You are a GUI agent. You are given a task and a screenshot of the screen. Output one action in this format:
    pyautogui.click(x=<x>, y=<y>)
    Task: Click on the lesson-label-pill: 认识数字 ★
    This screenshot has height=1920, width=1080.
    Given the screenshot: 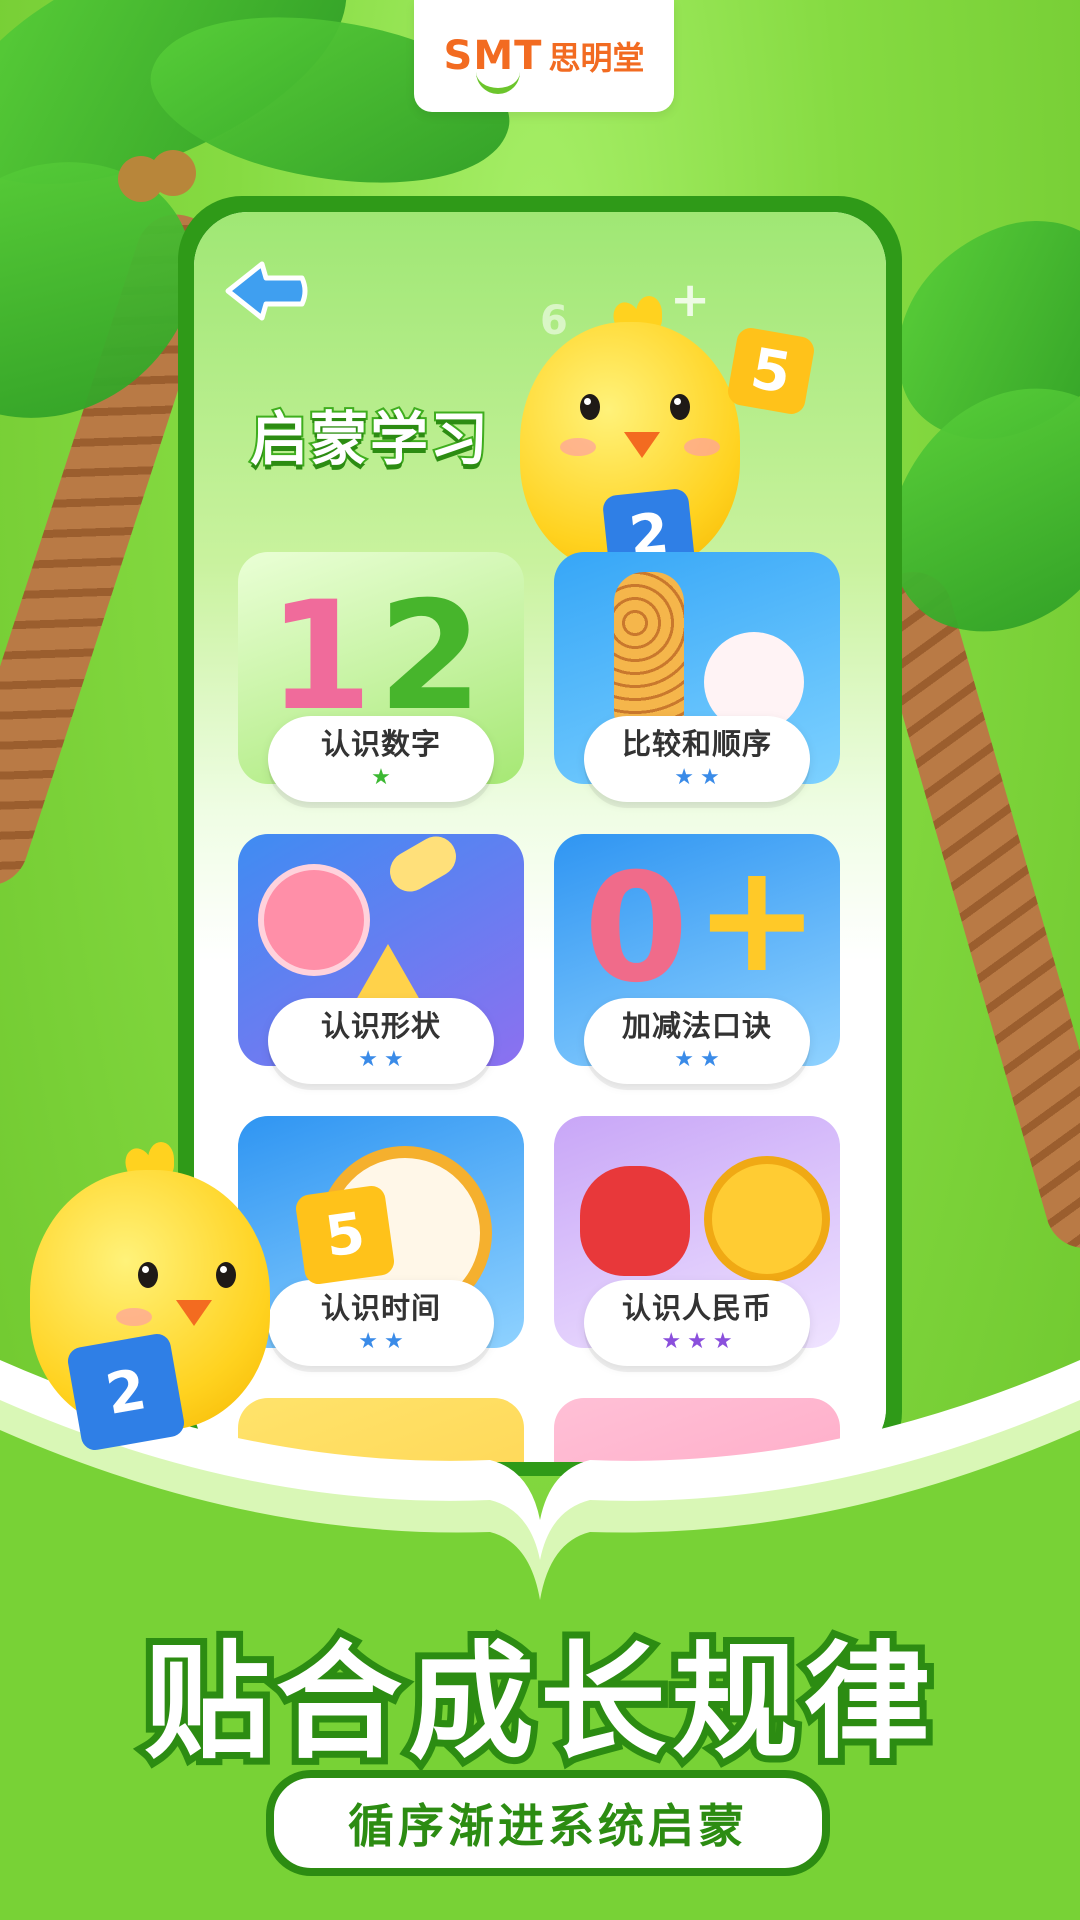 What is the action you would take?
    pyautogui.click(x=381, y=759)
    